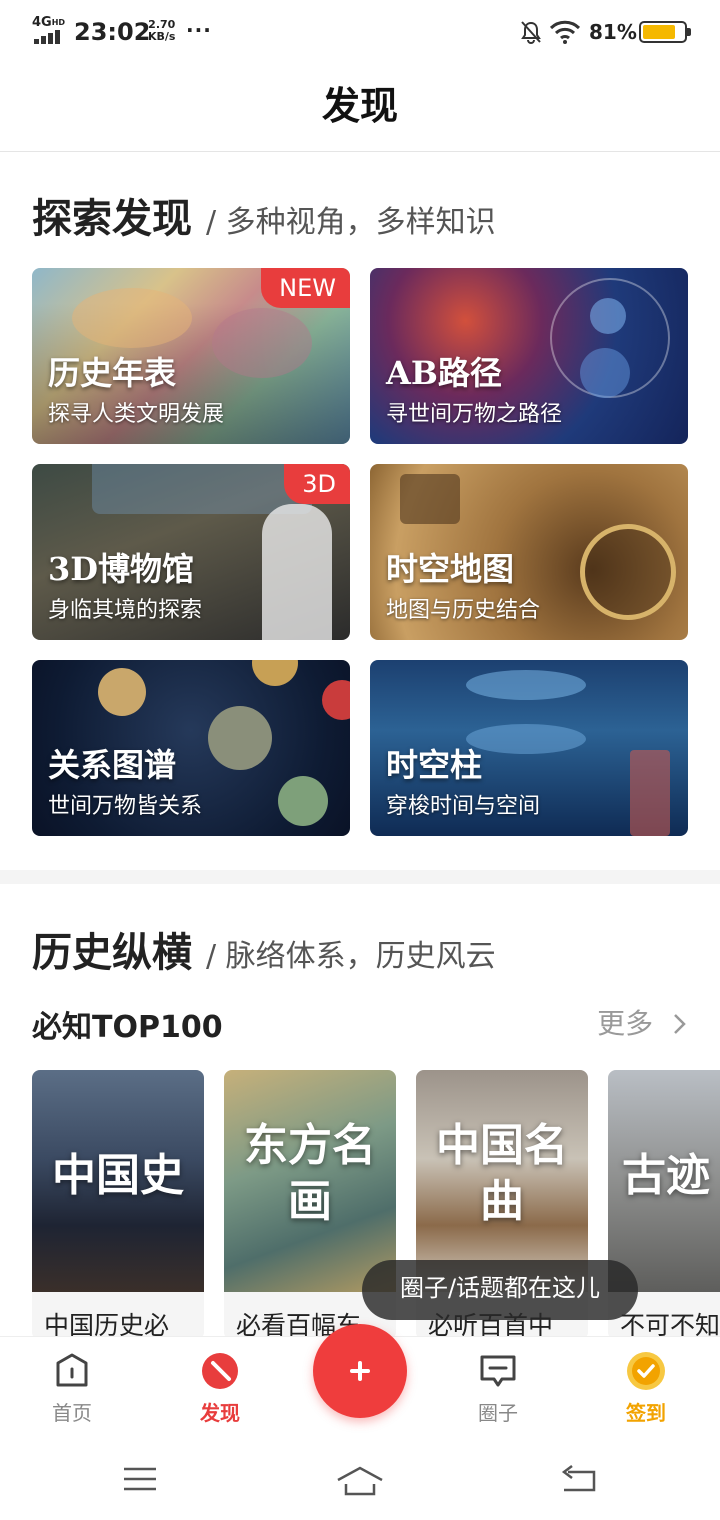  Describe the element at coordinates (121, 569) in the screenshot. I see `card-title: 3D博物馆` at that location.